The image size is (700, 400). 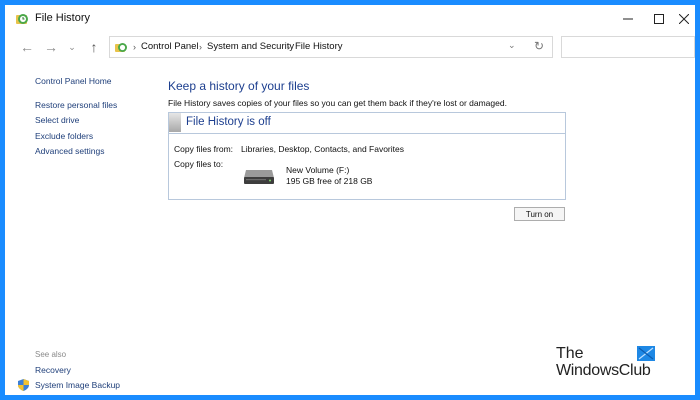 What do you see at coordinates (175, 122) in the screenshot?
I see `status-indicator-icon` at bounding box center [175, 122].